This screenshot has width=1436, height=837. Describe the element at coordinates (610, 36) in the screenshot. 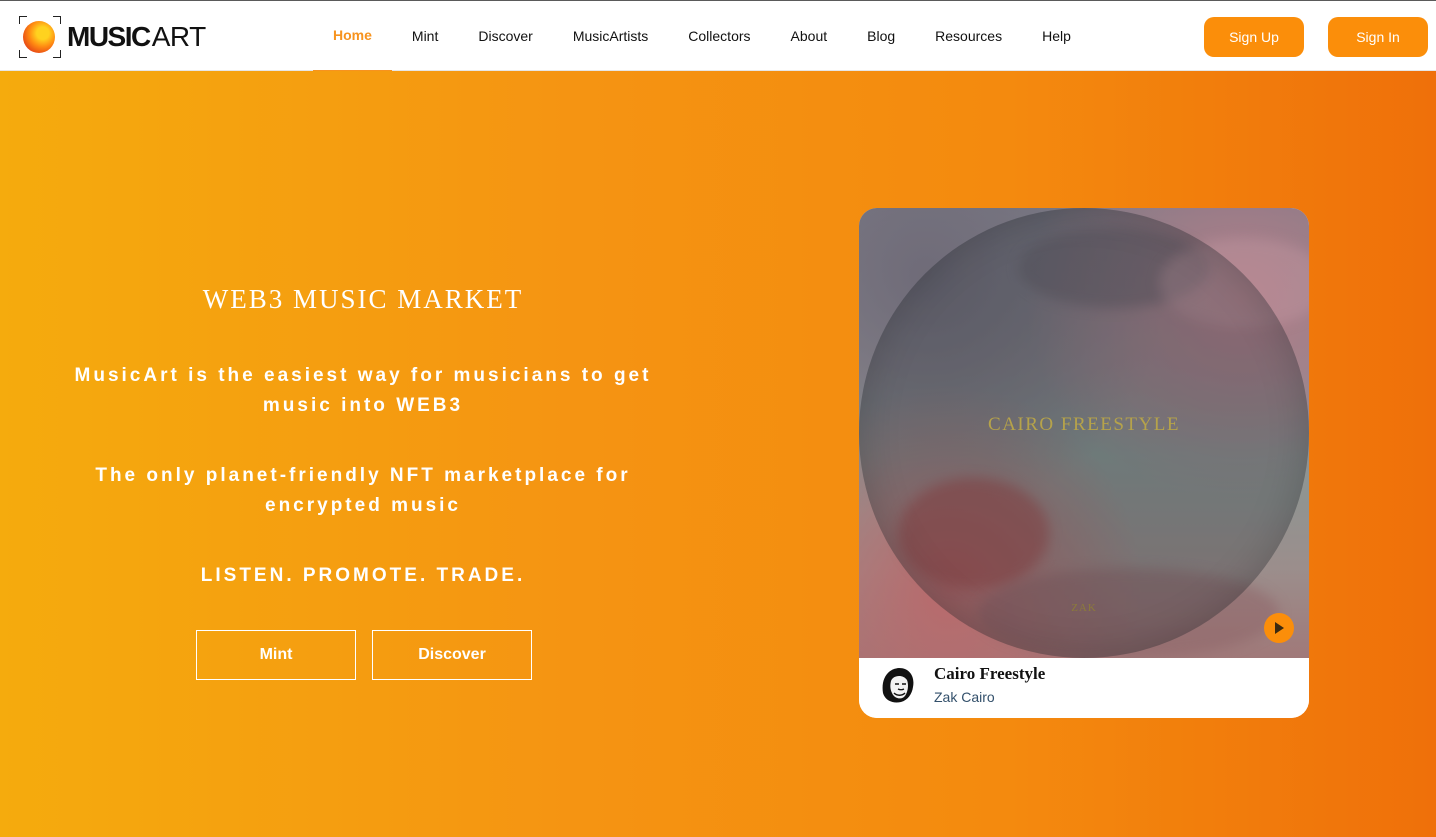

I see `nav-item-musicartists: MusicArtists` at that location.